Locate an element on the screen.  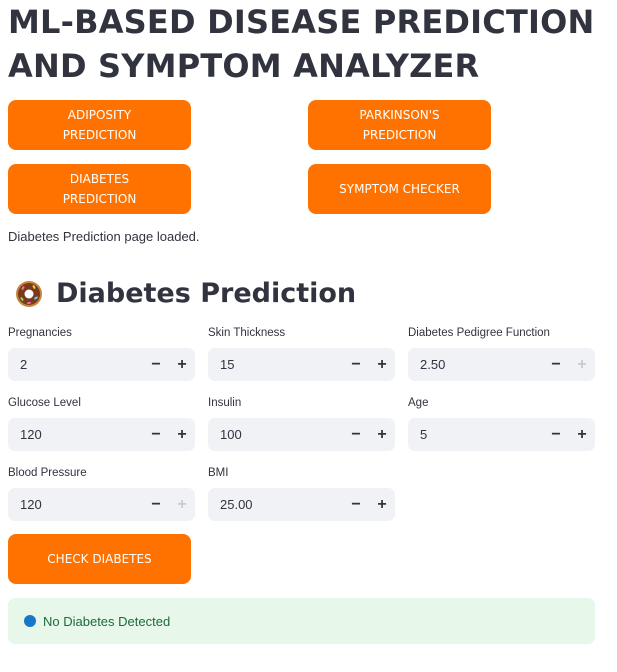
glucose-decrement-button: − is located at coordinates (156, 434).